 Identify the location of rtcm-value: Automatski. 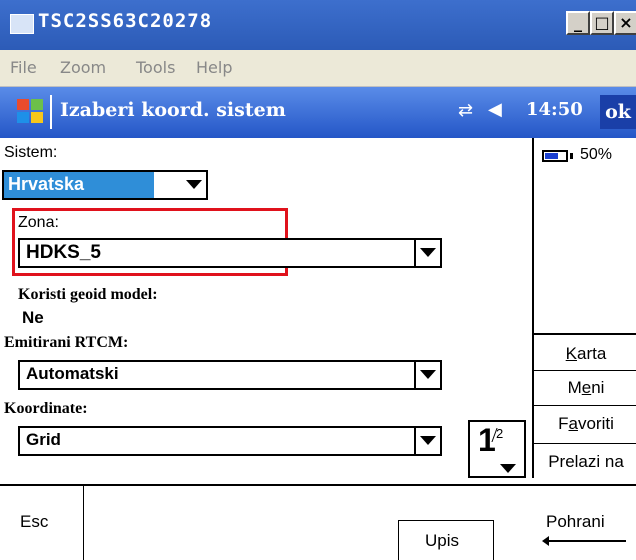
(72, 373).